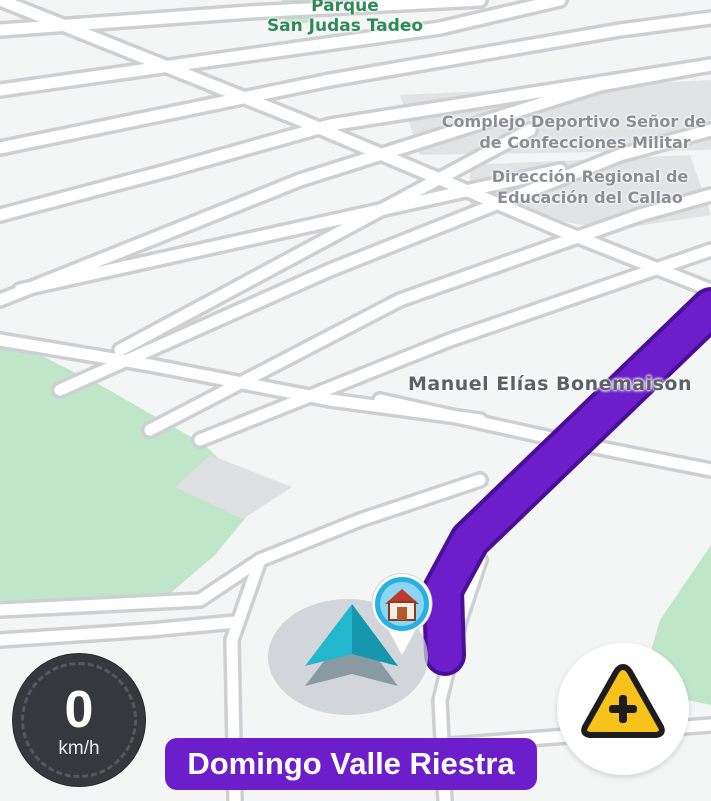 Image resolution: width=711 pixels, height=801 pixels. I want to click on speed-value: 0, so click(79, 710).